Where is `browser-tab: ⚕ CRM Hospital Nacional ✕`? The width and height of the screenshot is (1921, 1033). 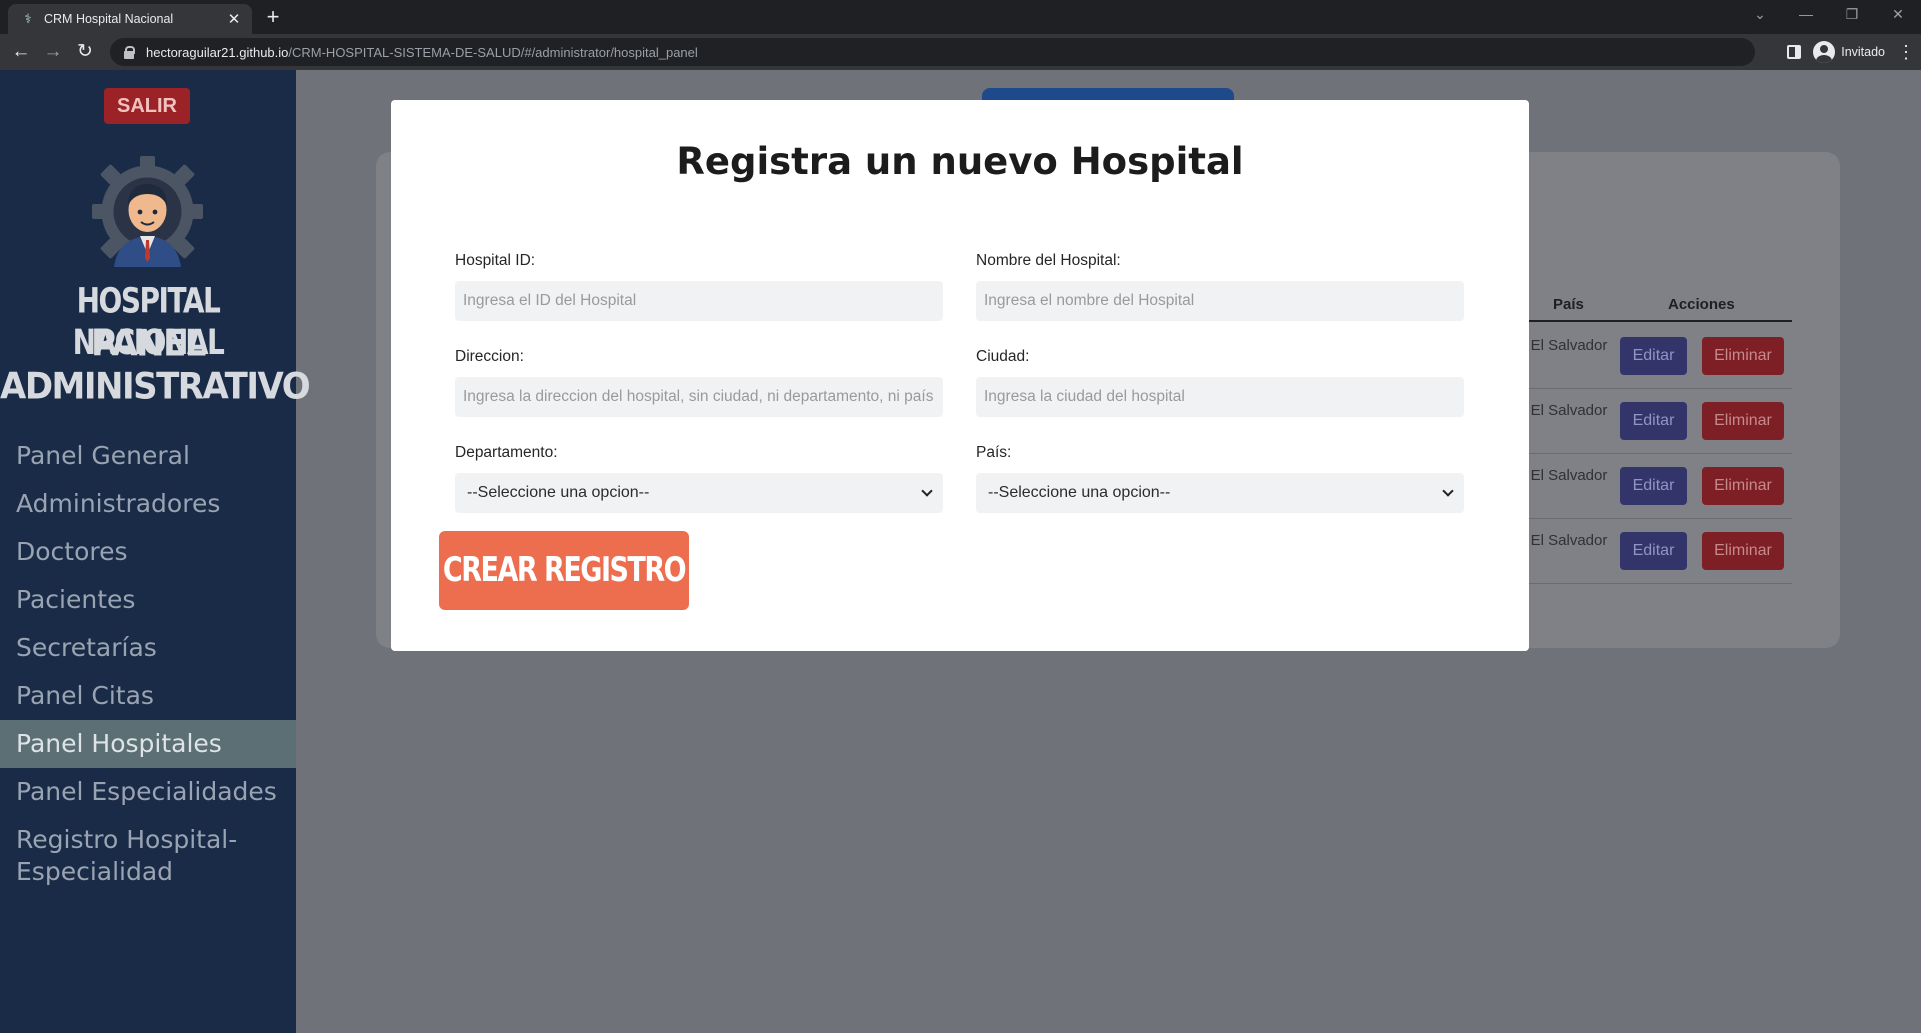
browser-tab: ⚕ CRM Hospital Nacional ✕ is located at coordinates (130, 19).